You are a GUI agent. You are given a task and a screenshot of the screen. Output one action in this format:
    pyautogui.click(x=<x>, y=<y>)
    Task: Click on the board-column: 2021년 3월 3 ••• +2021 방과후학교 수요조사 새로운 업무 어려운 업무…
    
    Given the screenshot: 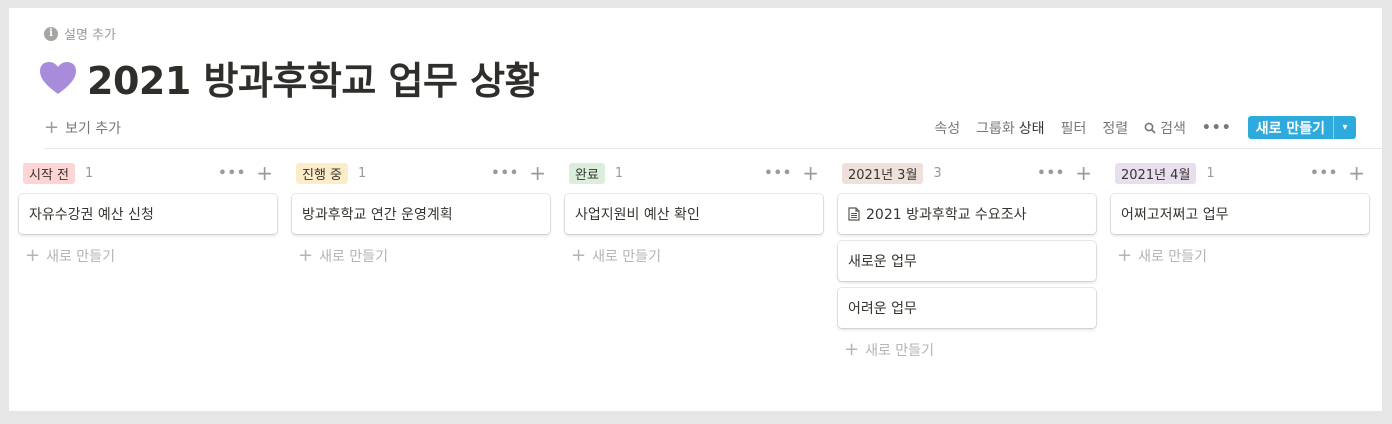 What is the action you would take?
    pyautogui.click(x=967, y=260)
    